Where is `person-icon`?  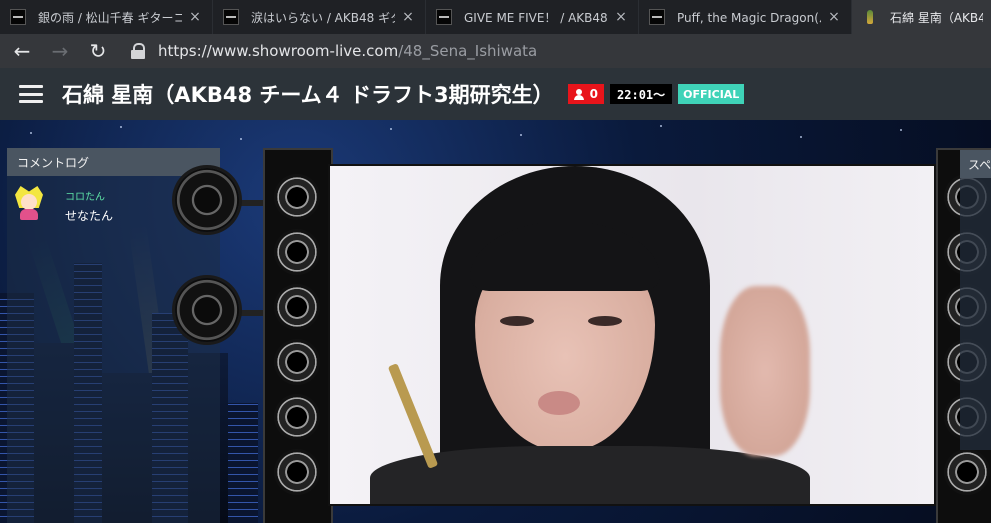
person-icon is located at coordinates (578, 94).